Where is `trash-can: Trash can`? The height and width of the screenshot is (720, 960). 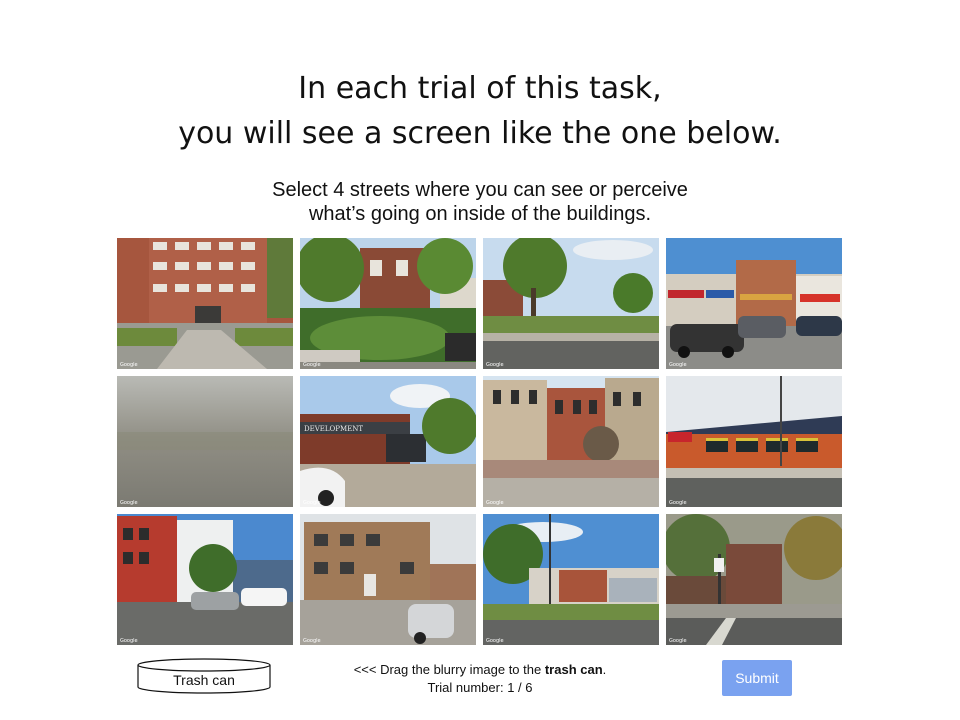 trash-can: Trash can is located at coordinates (204, 676).